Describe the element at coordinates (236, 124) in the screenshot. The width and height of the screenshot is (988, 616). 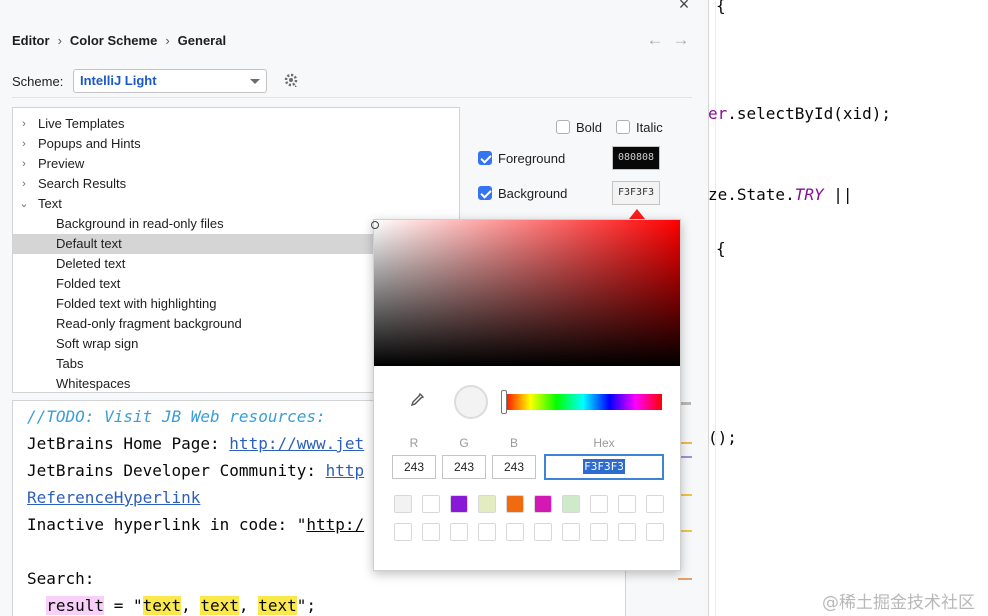
I see `tree-item: › Live Templates` at that location.